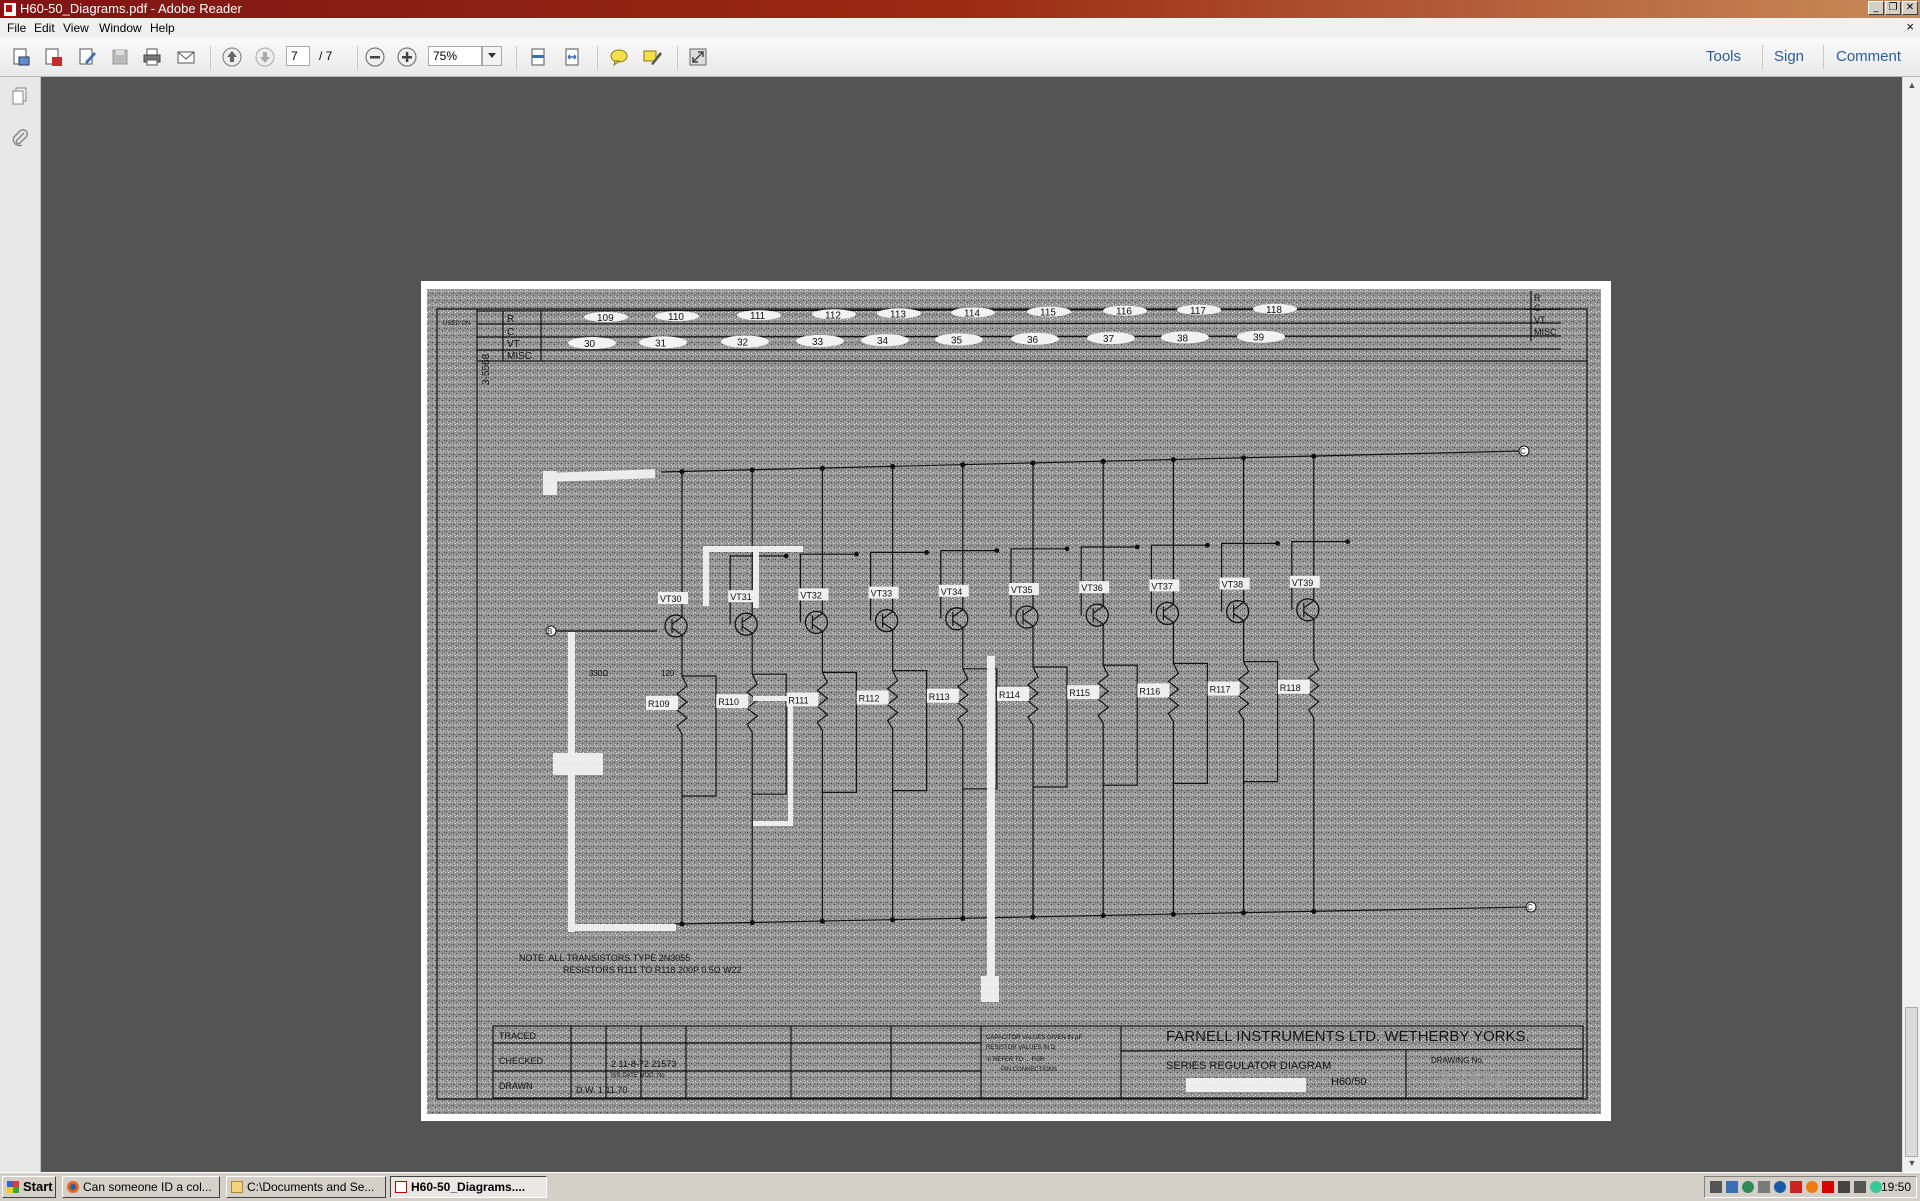 The height and width of the screenshot is (1201, 1920). I want to click on zoom-dropdown-chevron-icon, so click(492, 56).